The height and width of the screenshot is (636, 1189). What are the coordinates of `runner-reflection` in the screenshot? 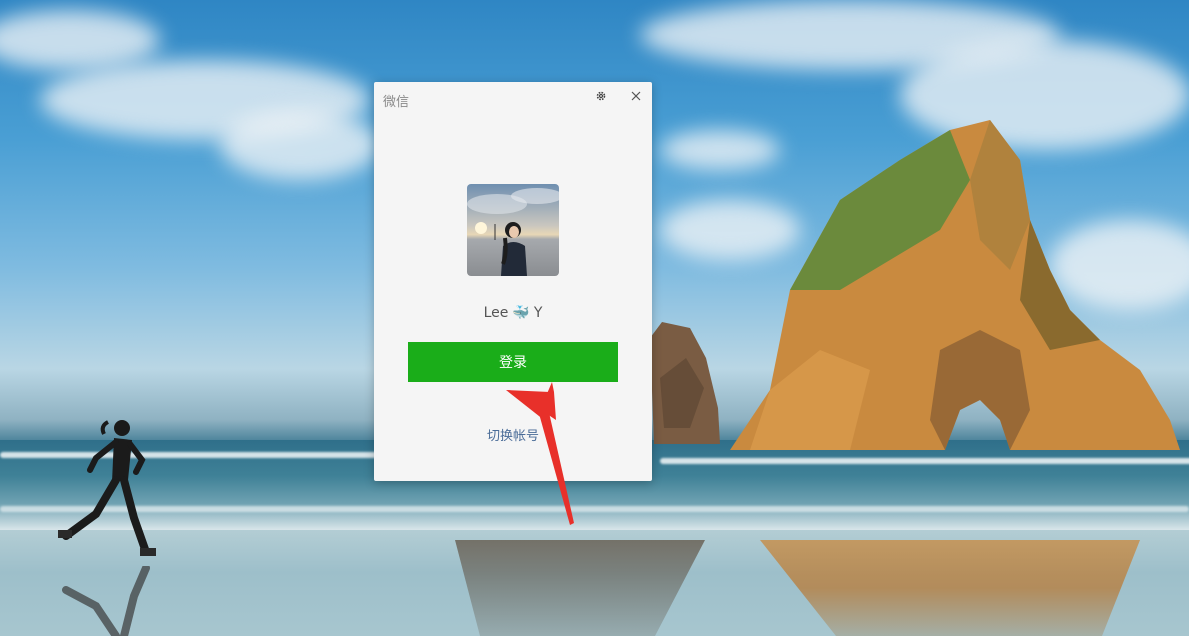 It's located at (106, 601).